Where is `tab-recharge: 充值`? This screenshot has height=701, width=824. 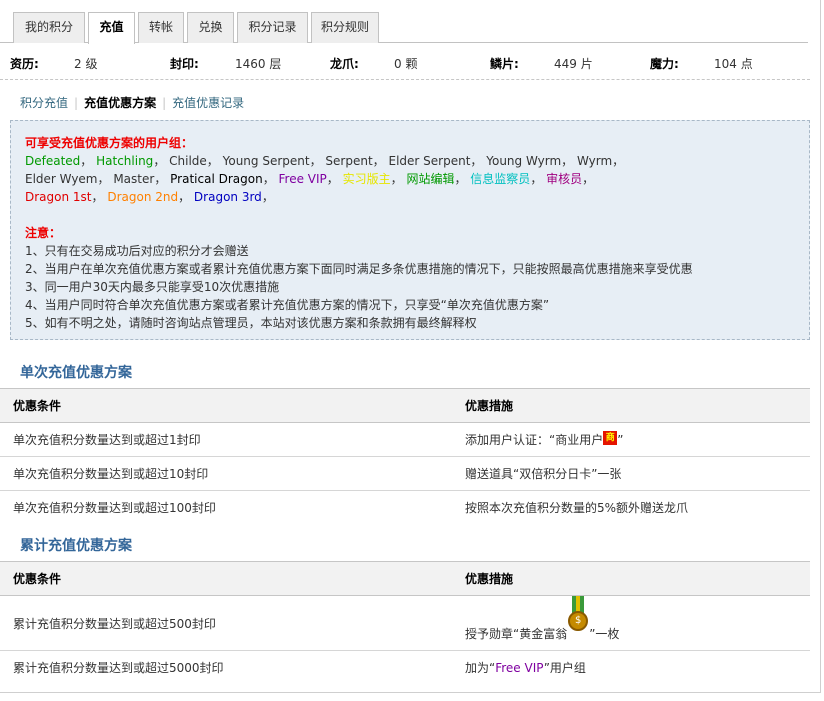 tab-recharge: 充值 is located at coordinates (111, 28).